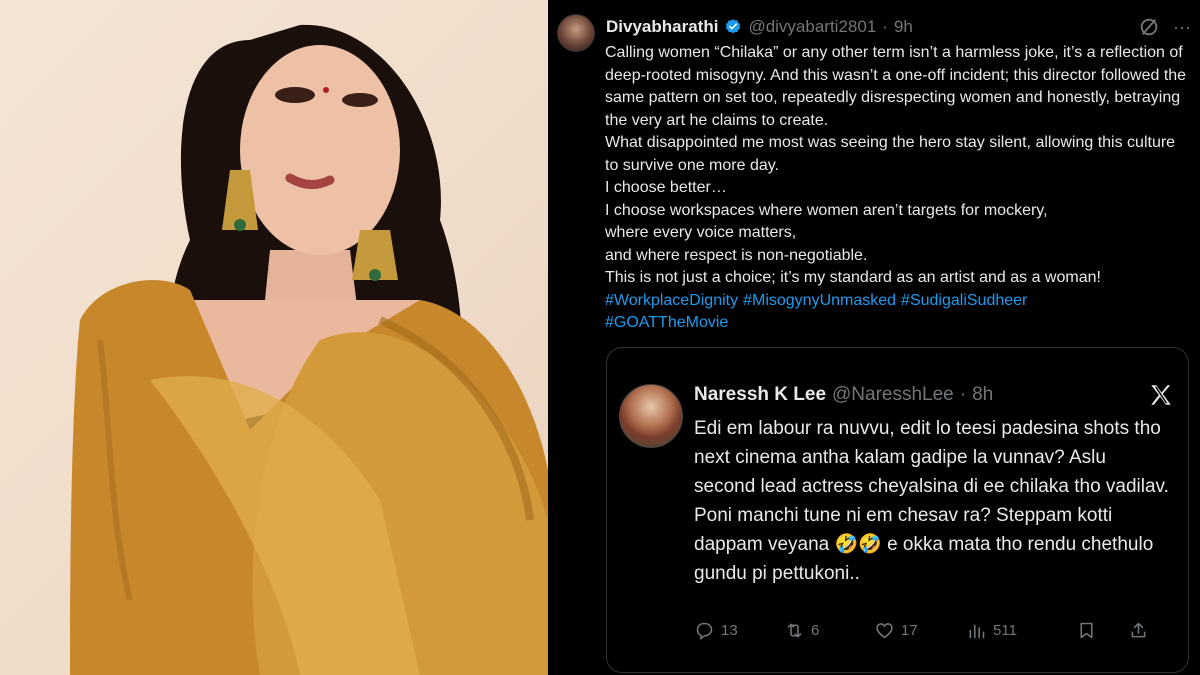 The image size is (1200, 675). Describe the element at coordinates (729, 630) in the screenshot. I see `reply-count: 13` at that location.